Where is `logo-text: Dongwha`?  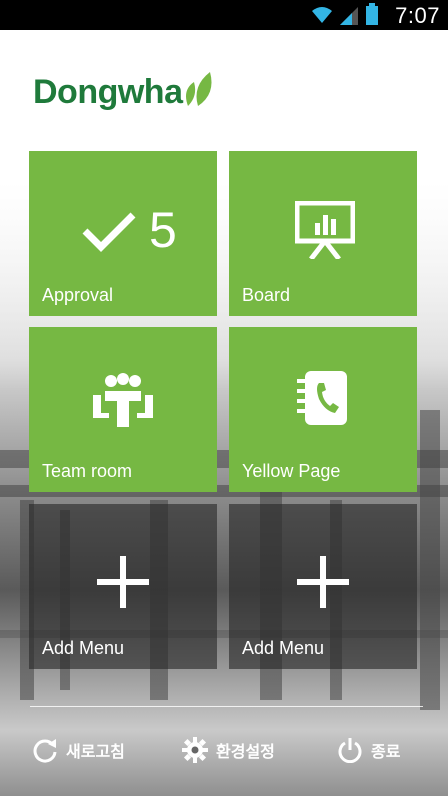
logo-text: Dongwha is located at coordinates (108, 92).